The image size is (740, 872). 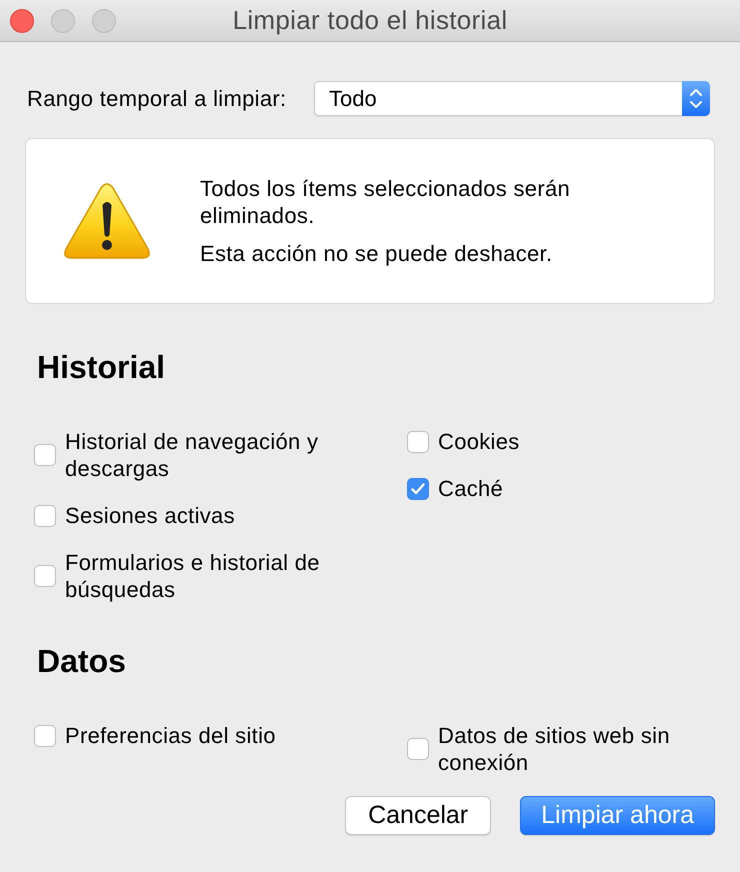 What do you see at coordinates (377, 253) in the screenshot?
I see `warning-message: Esta acción no se puede deshacer.` at bounding box center [377, 253].